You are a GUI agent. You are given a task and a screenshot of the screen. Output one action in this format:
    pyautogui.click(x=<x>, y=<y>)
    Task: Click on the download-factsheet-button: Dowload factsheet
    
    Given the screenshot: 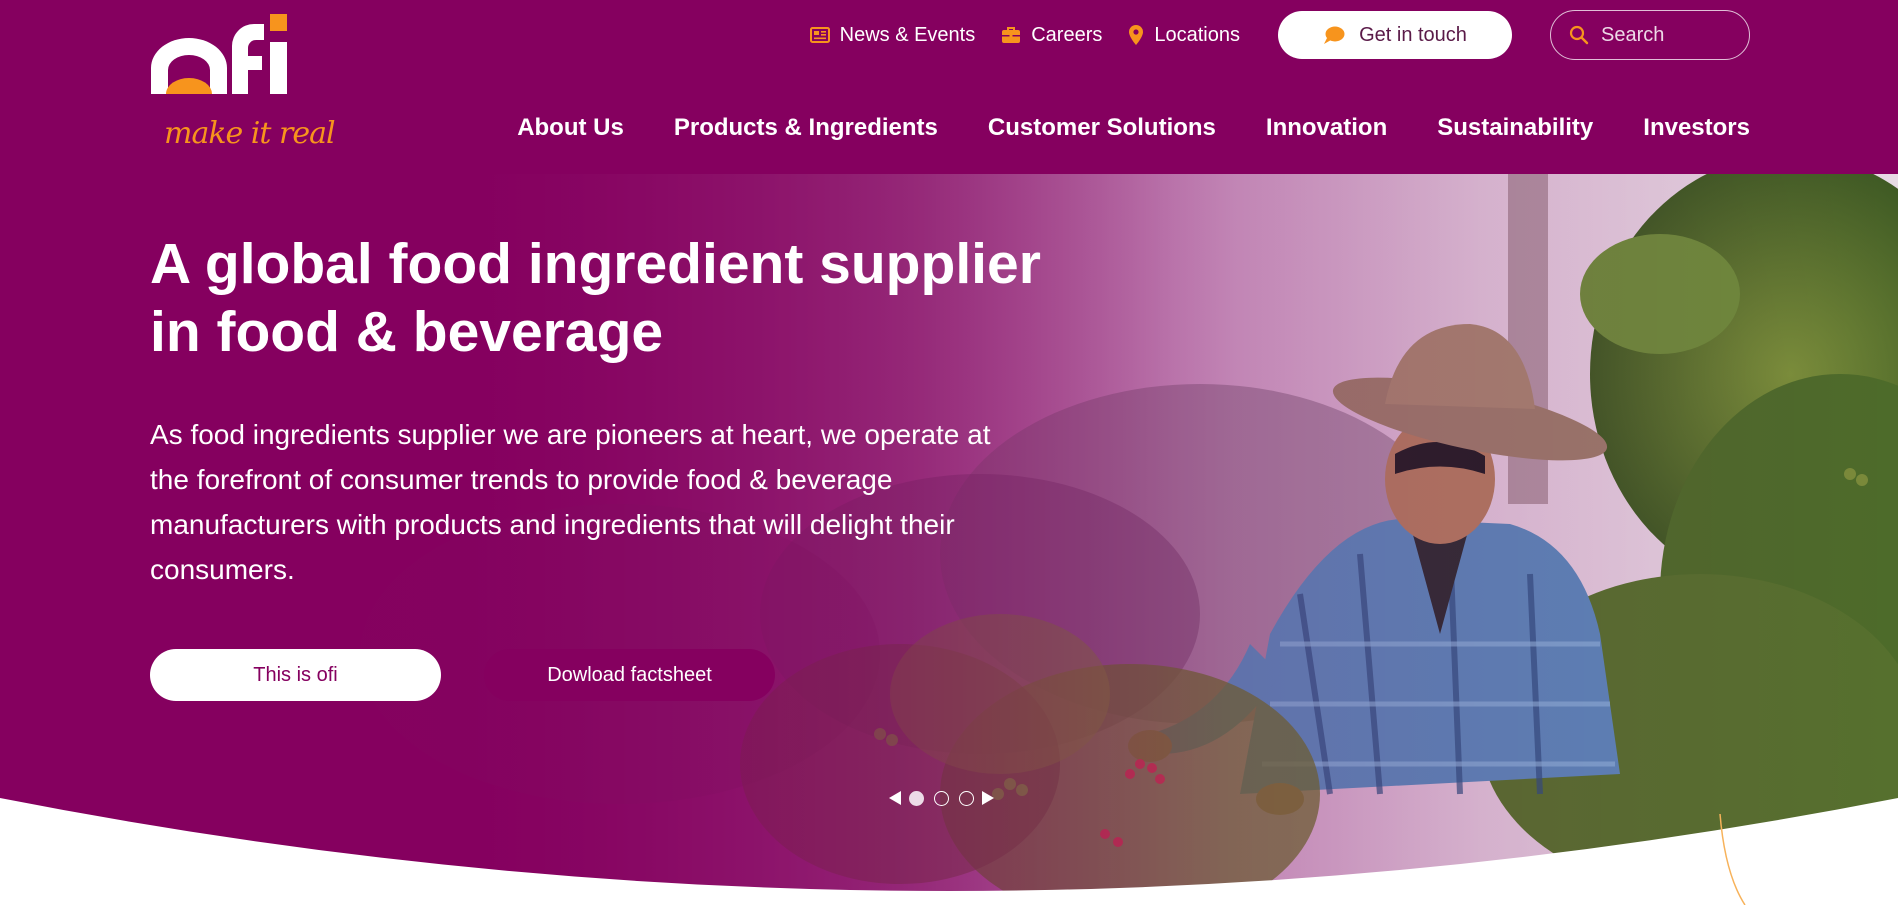 What is the action you would take?
    pyautogui.click(x=629, y=675)
    